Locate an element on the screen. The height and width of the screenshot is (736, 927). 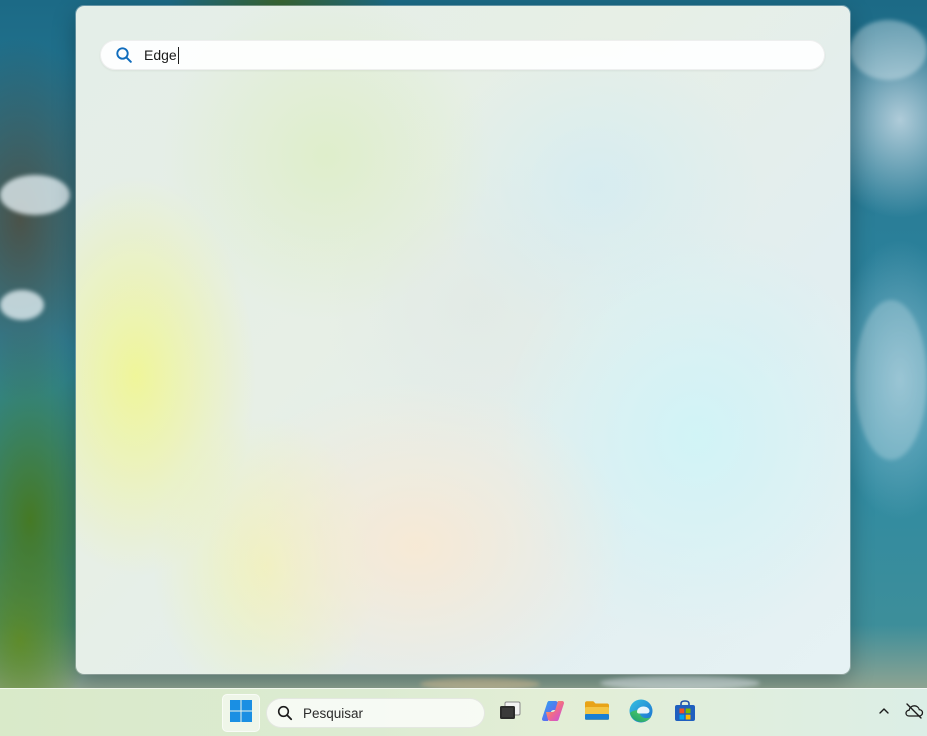
windows-logo-icon is located at coordinates (241, 713).